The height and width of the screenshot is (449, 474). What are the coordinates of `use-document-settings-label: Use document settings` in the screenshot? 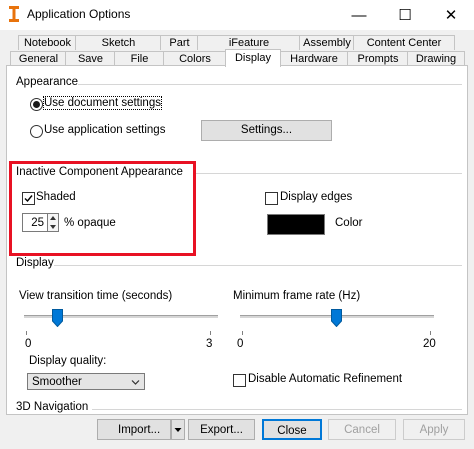 It's located at (102, 103).